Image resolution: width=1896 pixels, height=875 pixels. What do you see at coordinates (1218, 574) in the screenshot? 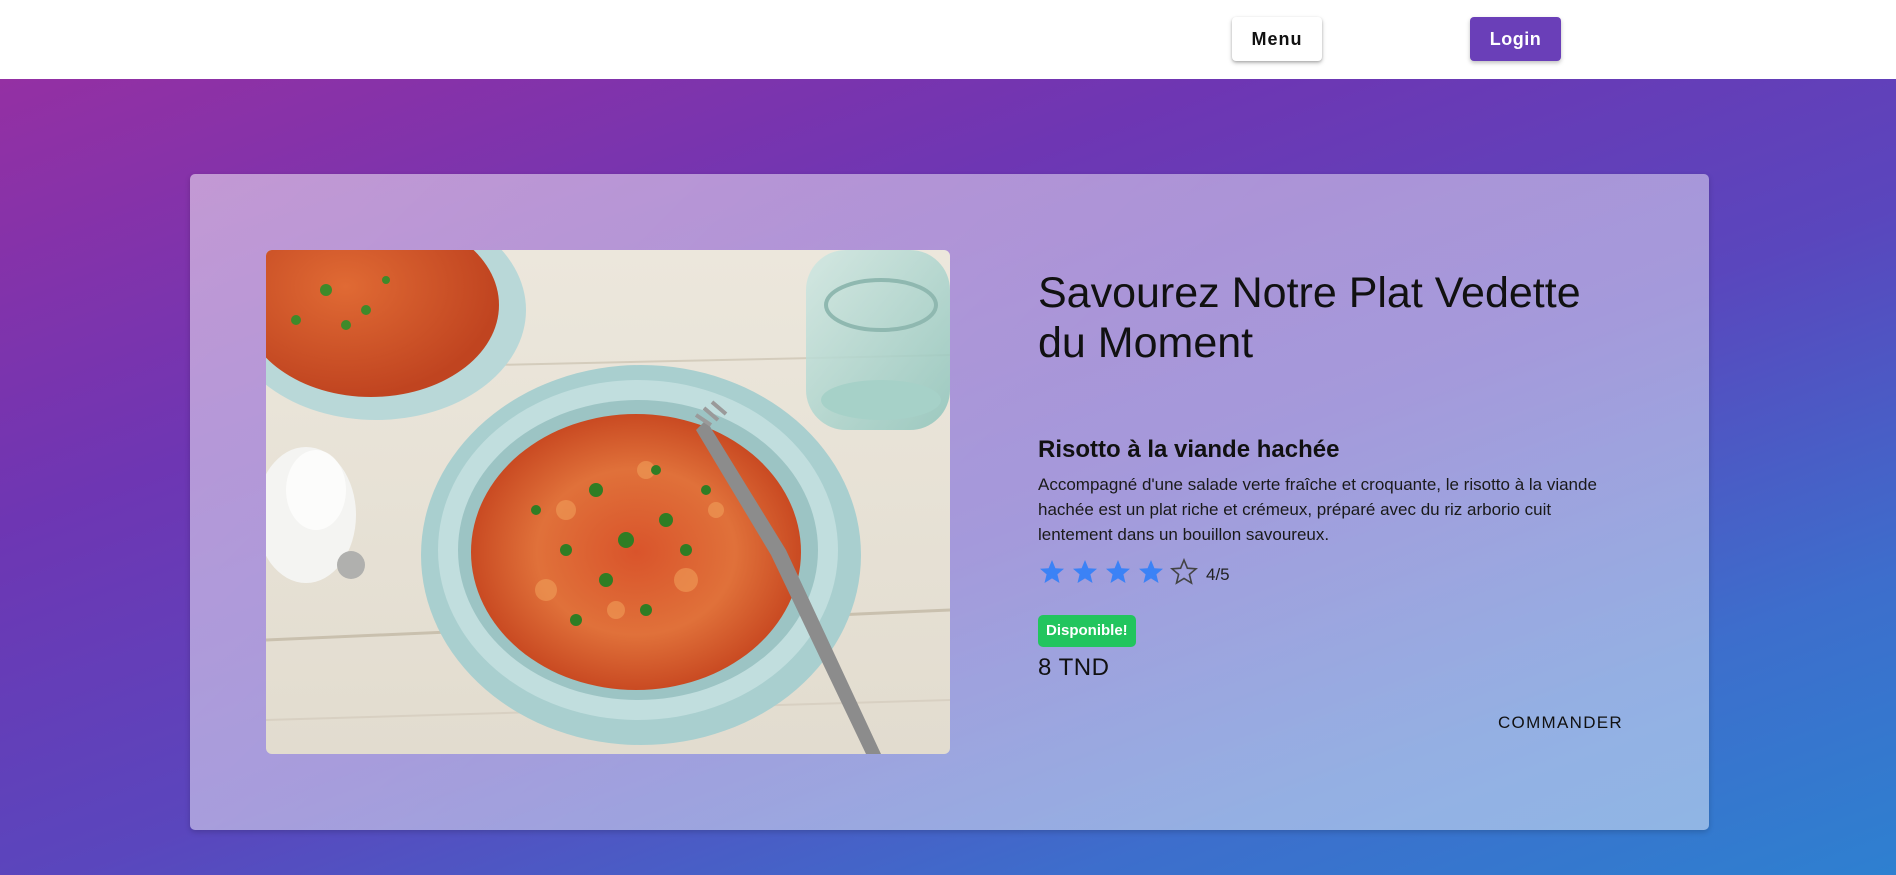
I see `rating-text: 4/5` at bounding box center [1218, 574].